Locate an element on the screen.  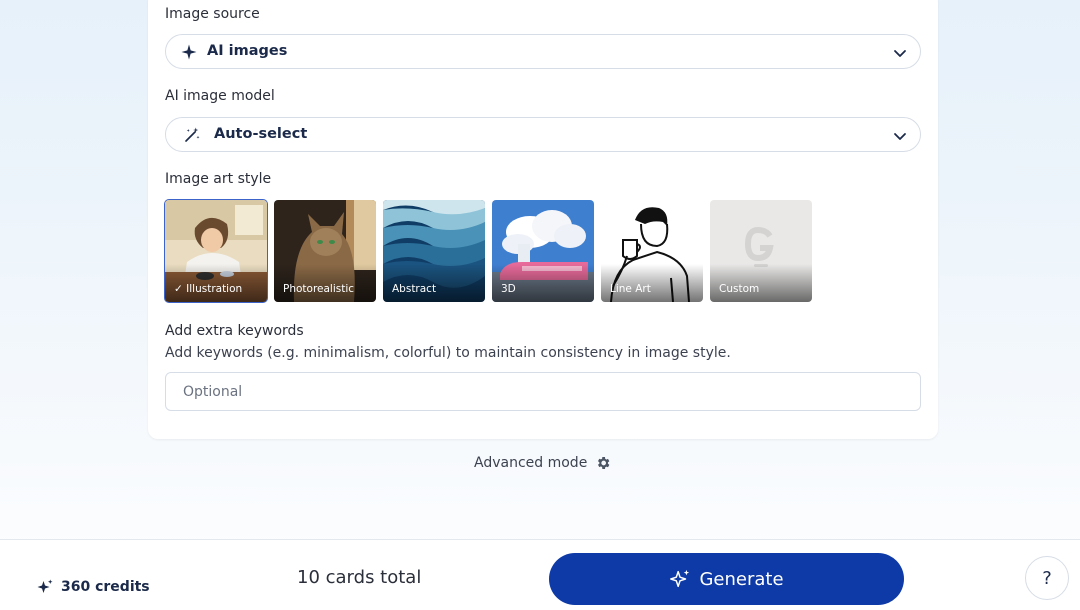
art-style-3d: 3D is located at coordinates (543, 251).